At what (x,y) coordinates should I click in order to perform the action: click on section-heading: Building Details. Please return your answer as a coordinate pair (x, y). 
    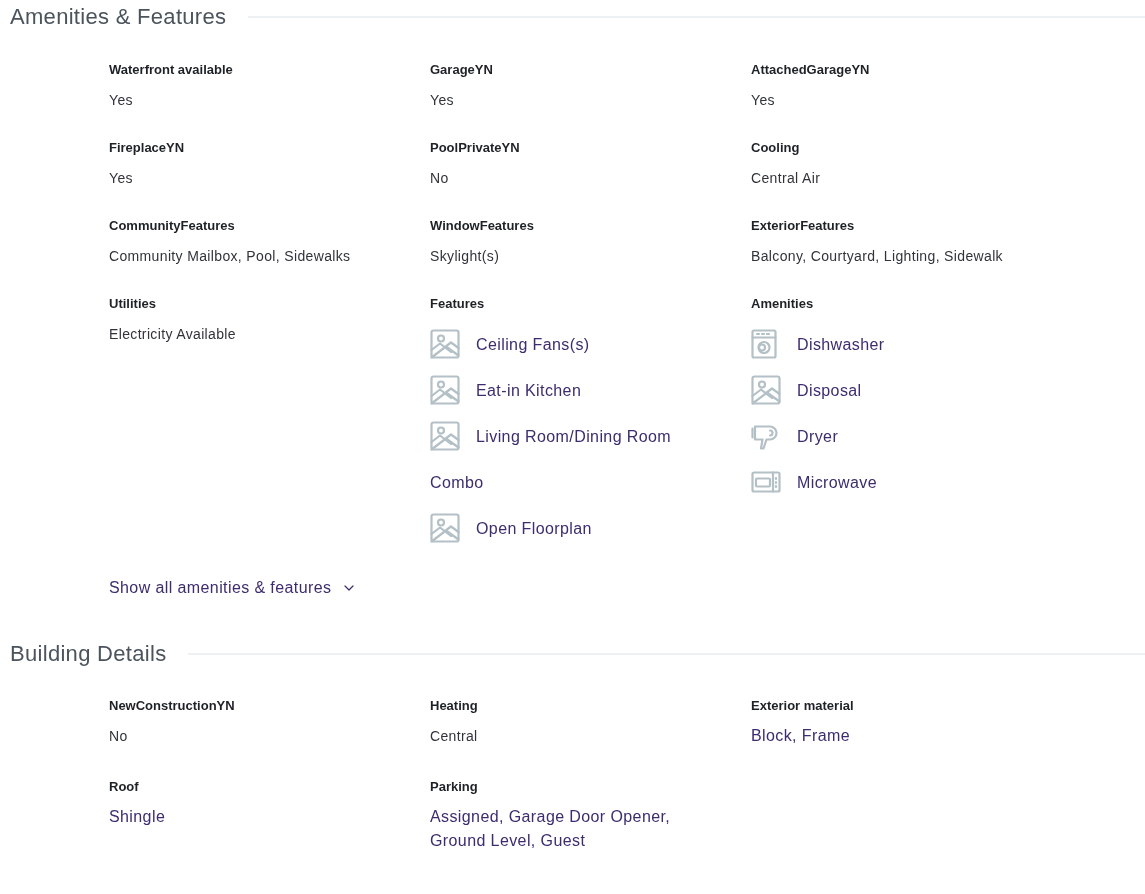
    Looking at the image, I should click on (88, 654).